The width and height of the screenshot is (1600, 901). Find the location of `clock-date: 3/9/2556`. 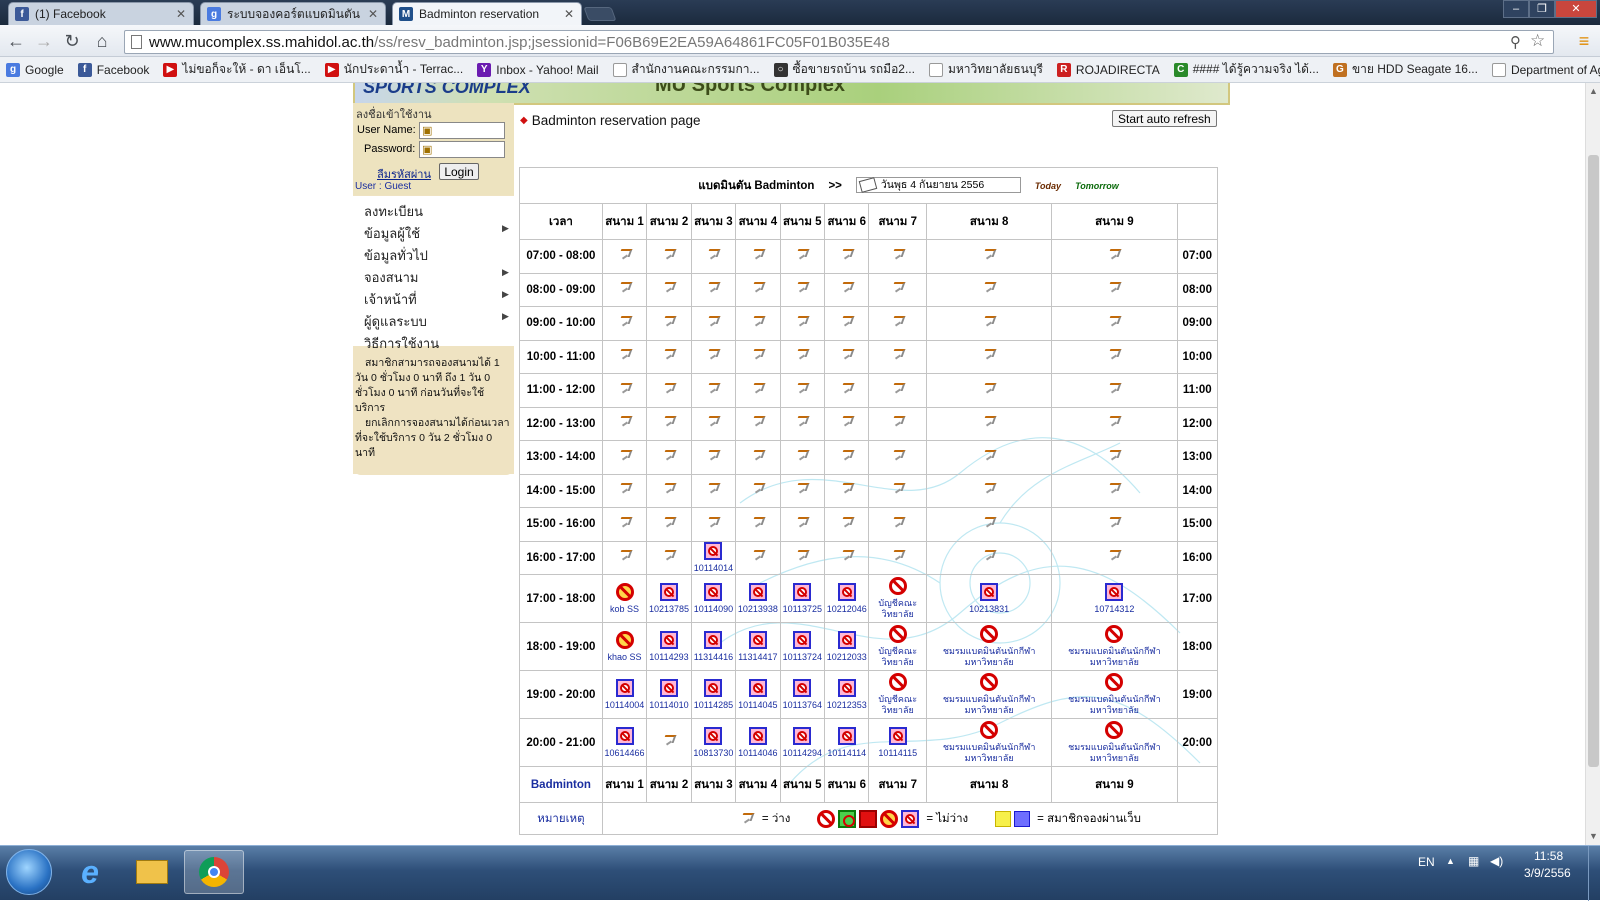

clock-date: 3/9/2556 is located at coordinates (1547, 873).